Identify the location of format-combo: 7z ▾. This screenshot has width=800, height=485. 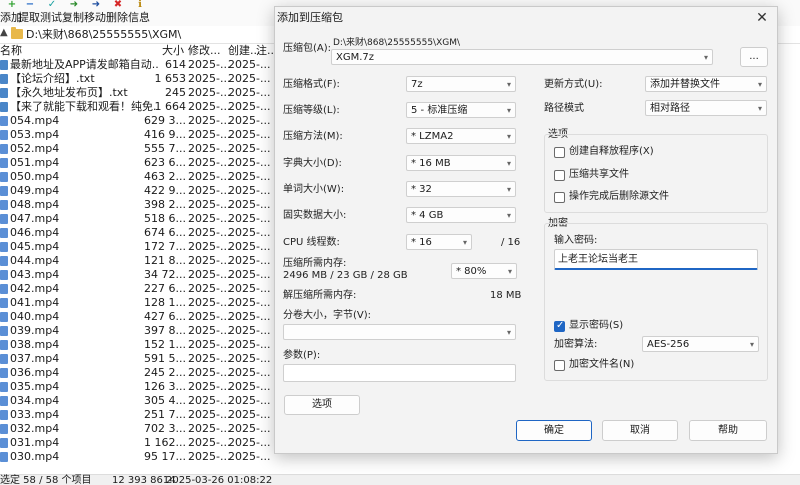
(461, 84).